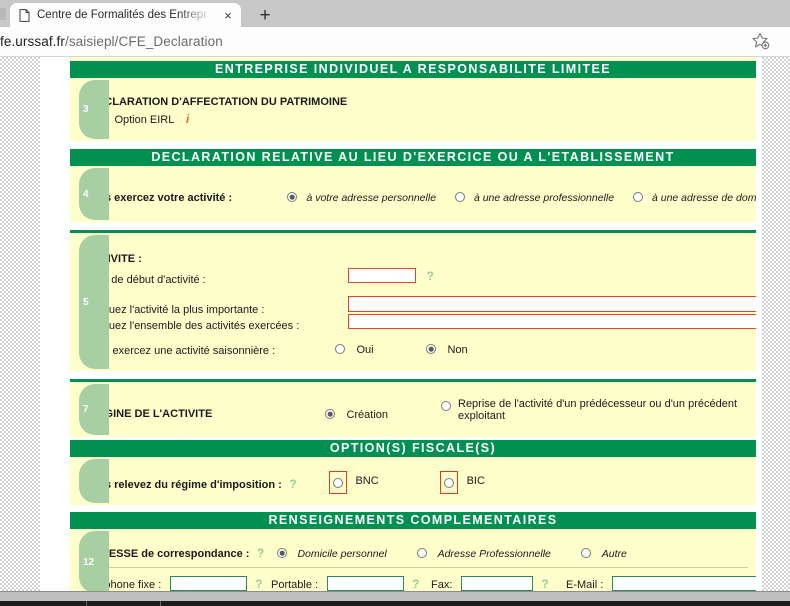  Describe the element at coordinates (382, 275) in the screenshot. I see `date-debut-input` at that location.